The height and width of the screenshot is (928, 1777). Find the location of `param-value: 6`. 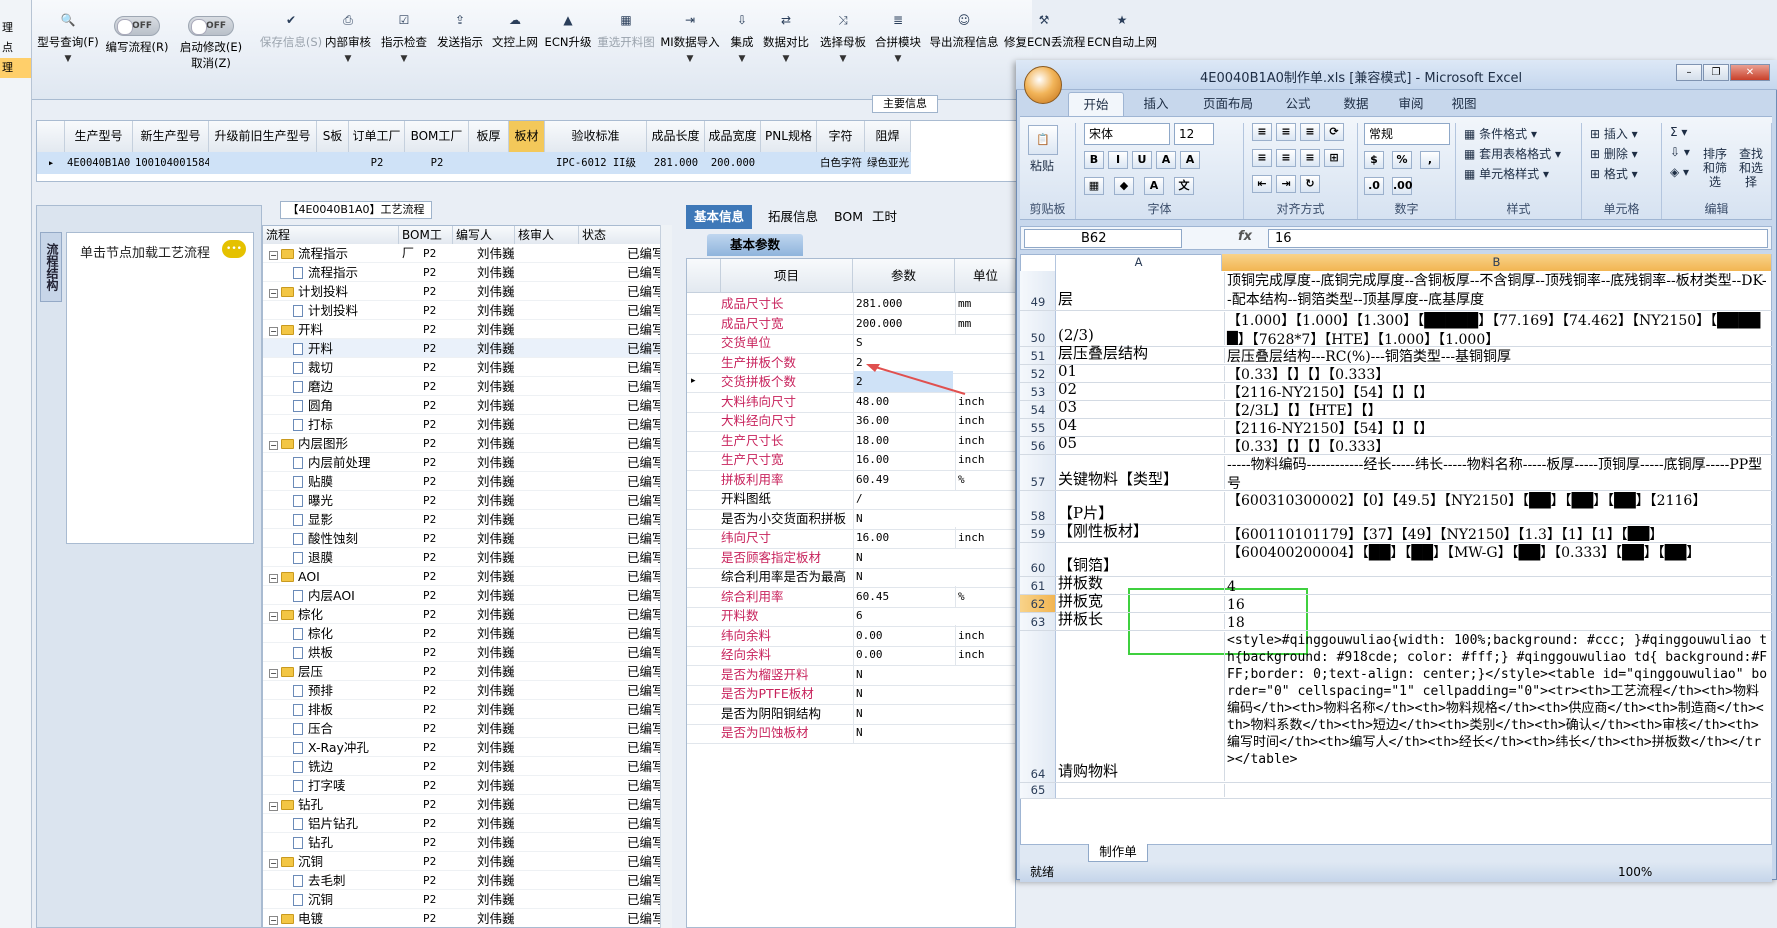

param-value: 6 is located at coordinates (903, 615).